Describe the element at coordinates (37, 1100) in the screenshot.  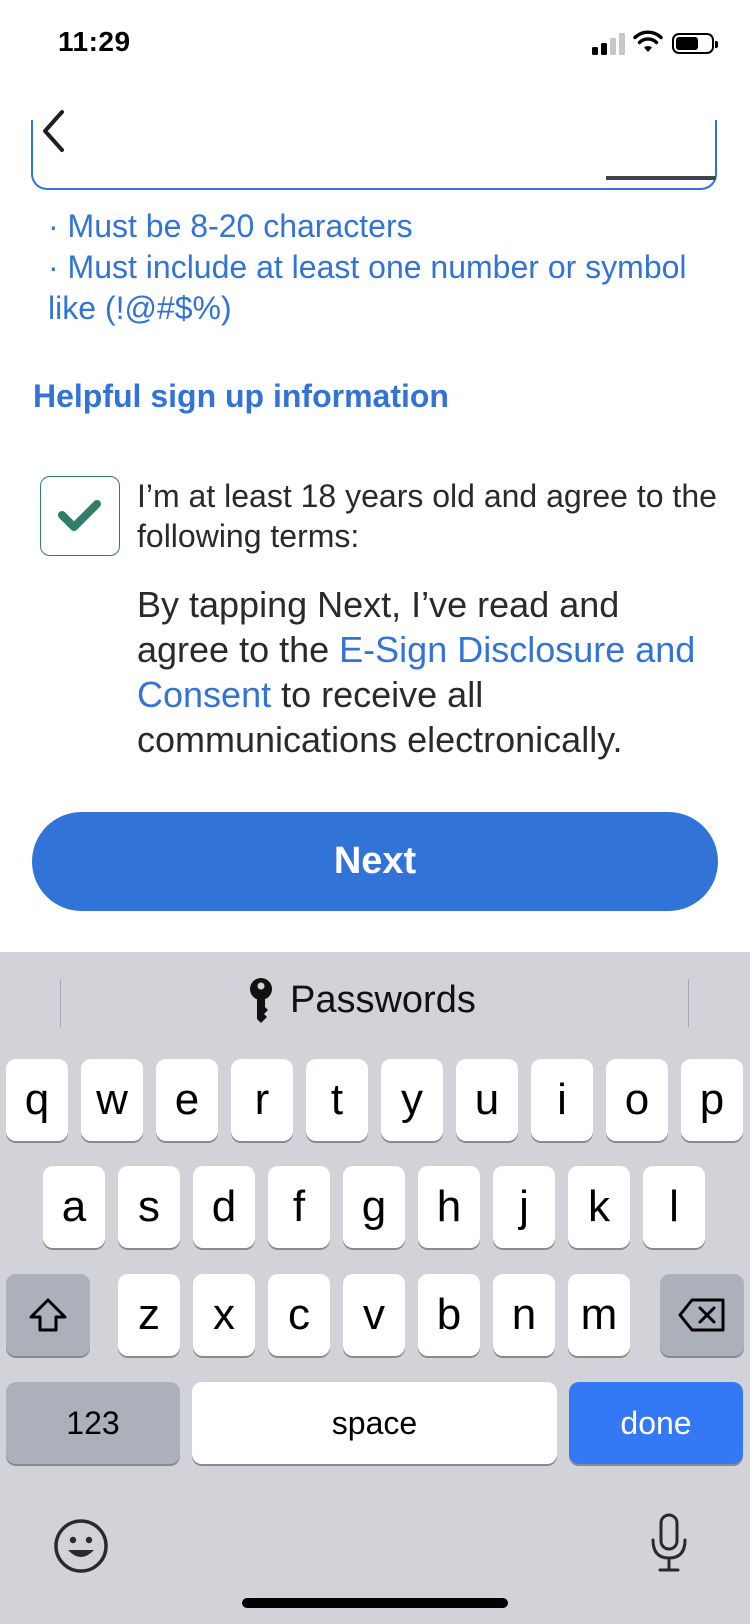
I see `key-q: q` at that location.